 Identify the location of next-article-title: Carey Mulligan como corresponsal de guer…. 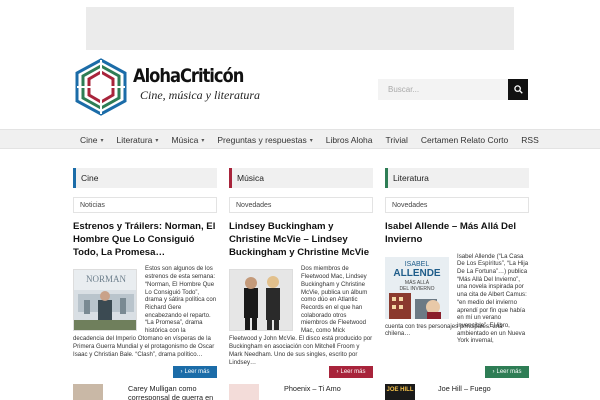
(172, 392).